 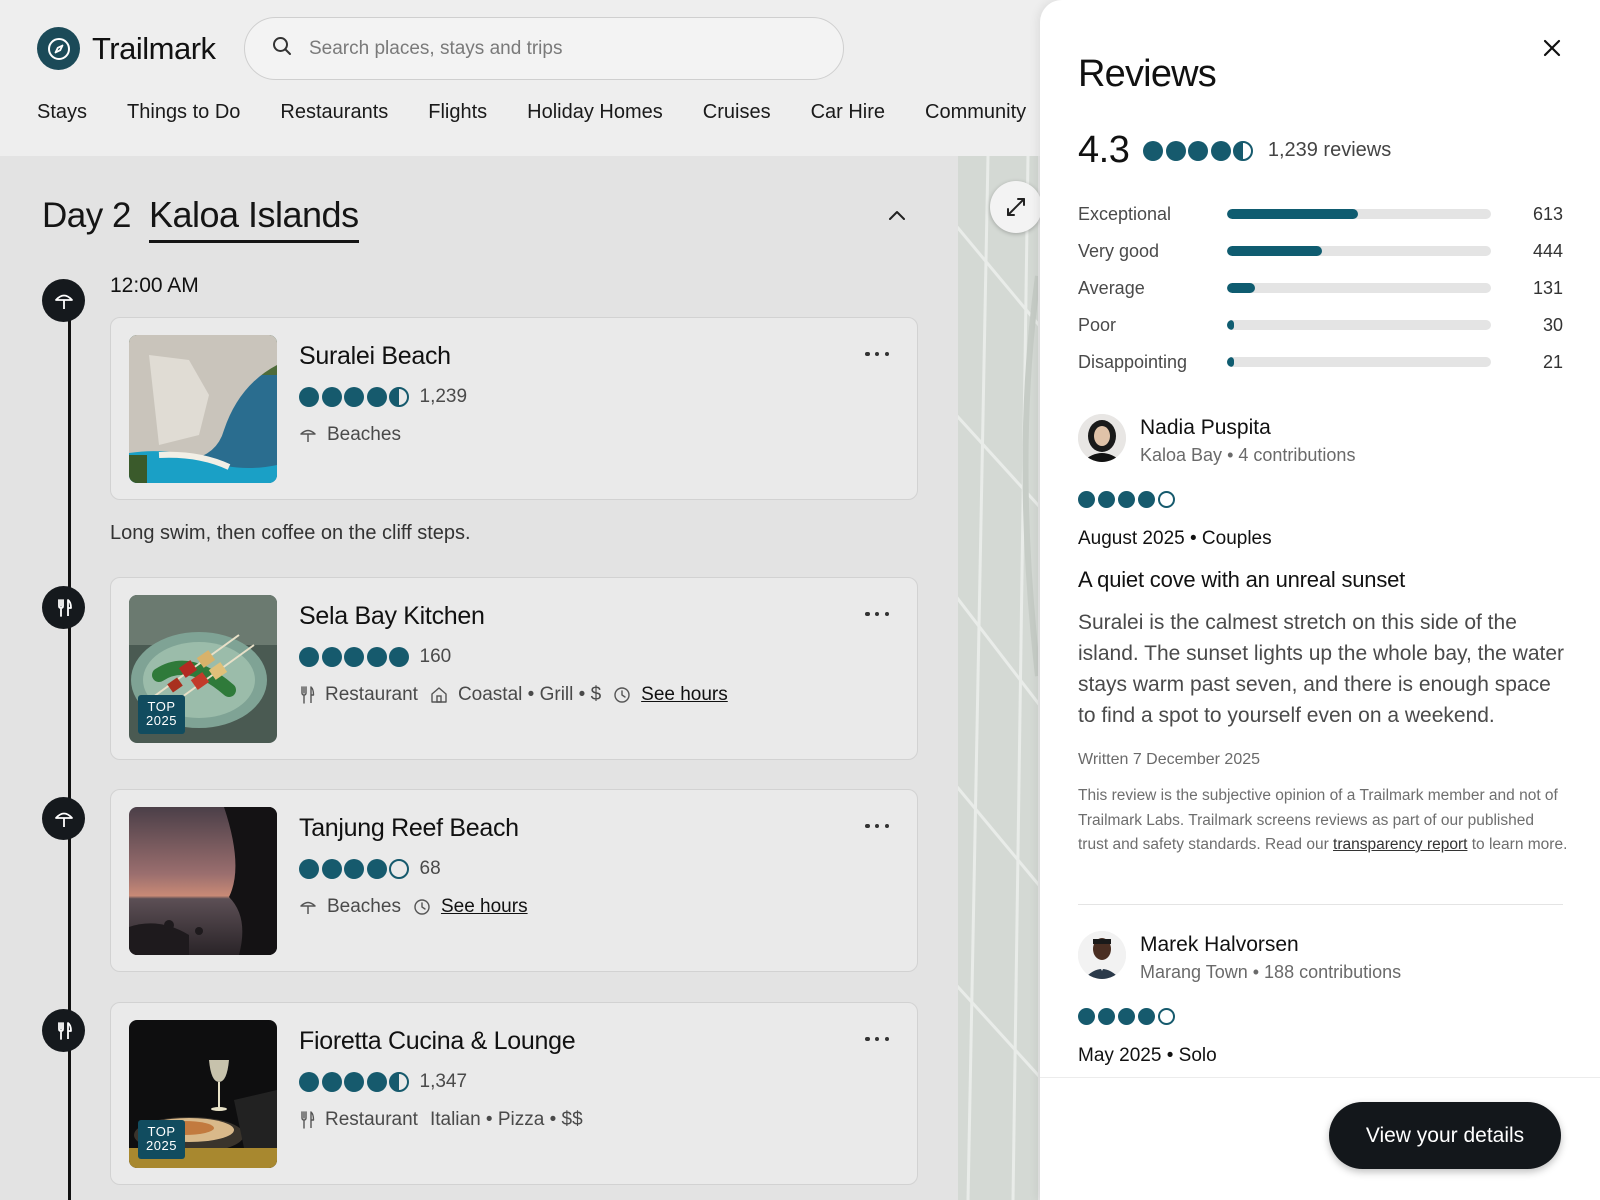 I want to click on review-written-date: Written 7 December 2025, so click(x=1169, y=759).